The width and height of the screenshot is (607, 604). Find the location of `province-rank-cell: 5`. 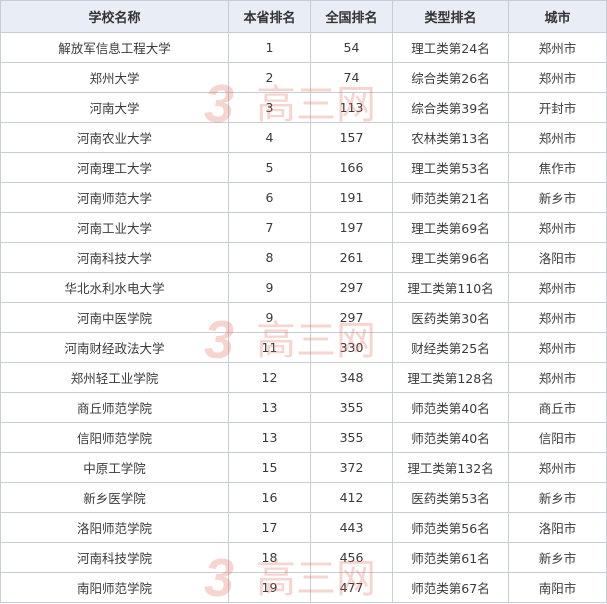

province-rank-cell: 5 is located at coordinates (269, 167).